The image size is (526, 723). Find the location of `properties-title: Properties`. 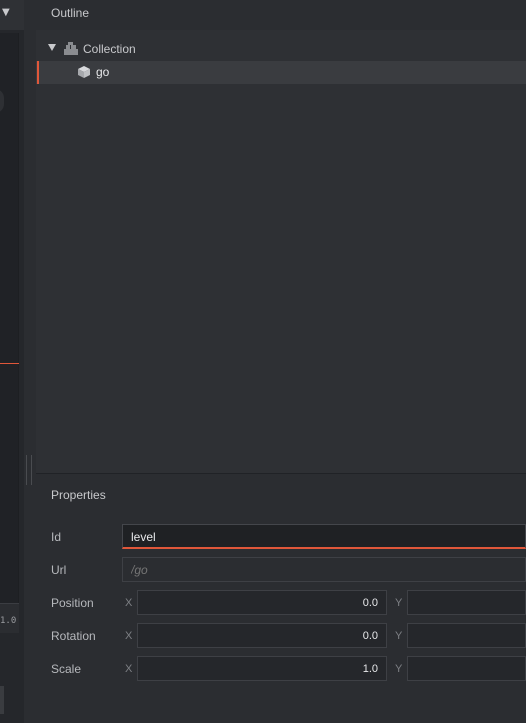

properties-title: Properties is located at coordinates (78, 495).